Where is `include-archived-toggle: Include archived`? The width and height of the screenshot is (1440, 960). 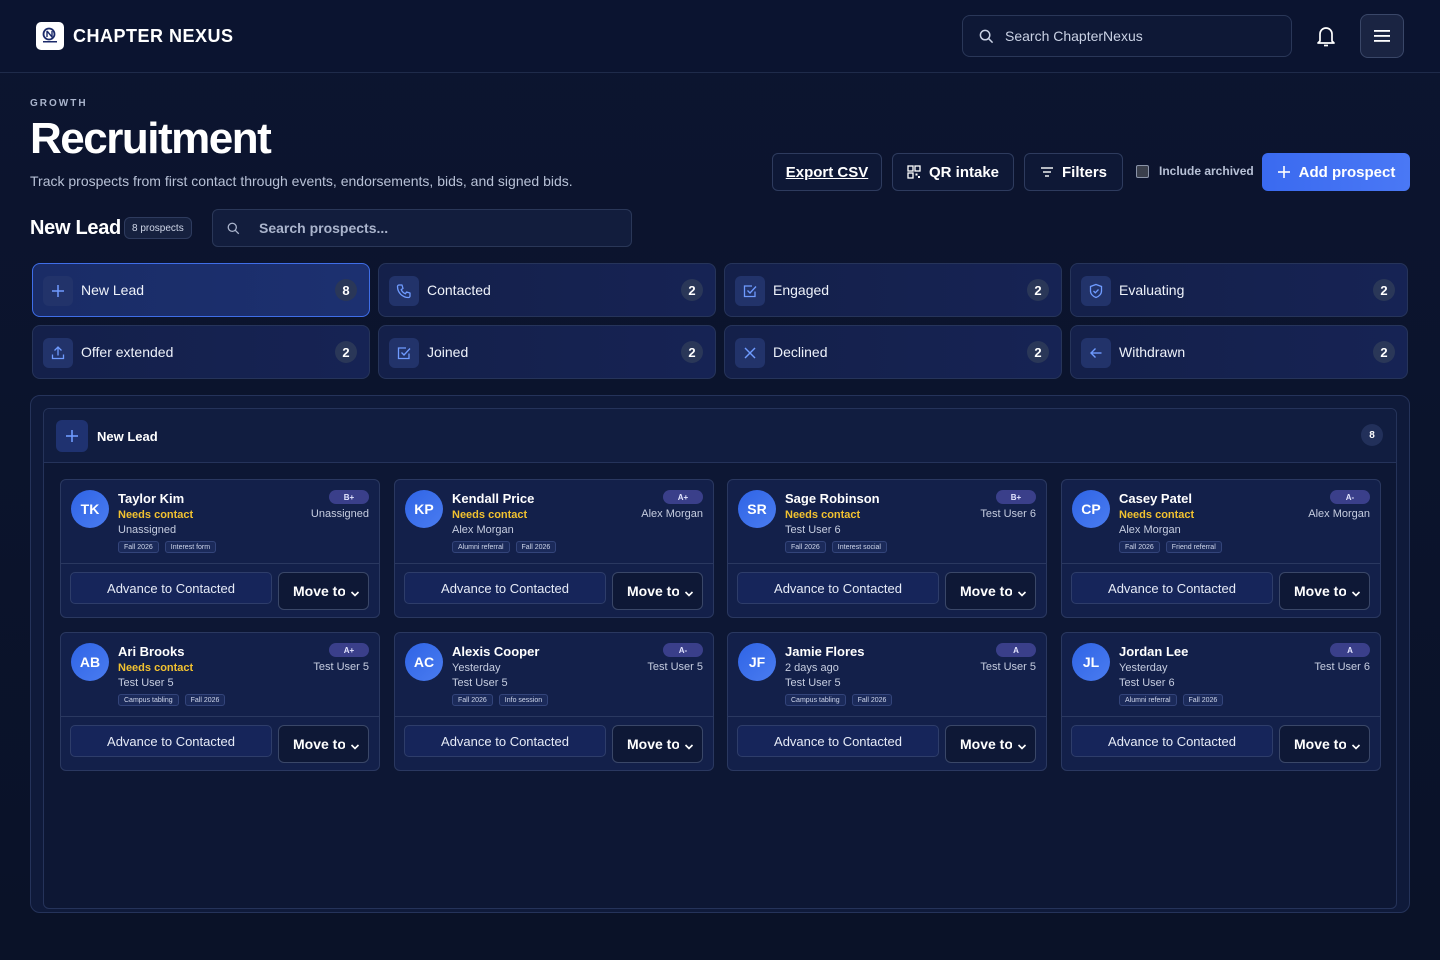 include-archived-toggle: Include archived is located at coordinates (1195, 171).